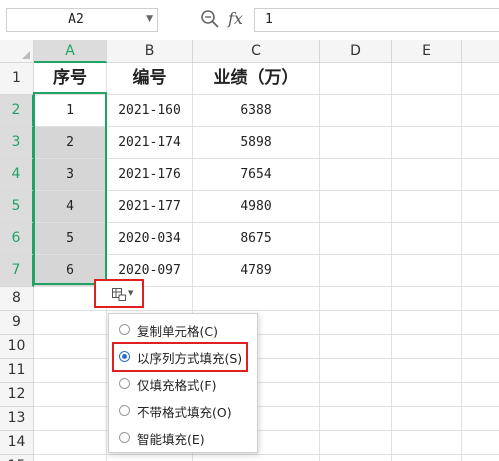  Describe the element at coordinates (70, 51) in the screenshot. I see `column-header-a: A` at that location.